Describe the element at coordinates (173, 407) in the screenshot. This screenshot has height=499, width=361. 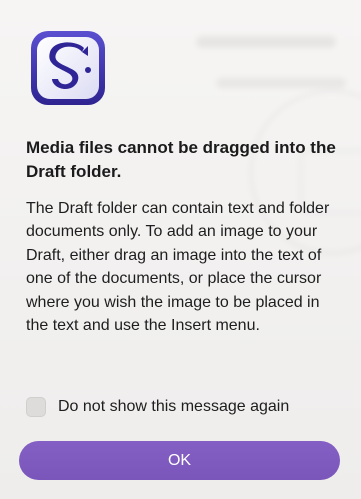
I see `suppress-checkbox-label: Do not show this message again` at that location.